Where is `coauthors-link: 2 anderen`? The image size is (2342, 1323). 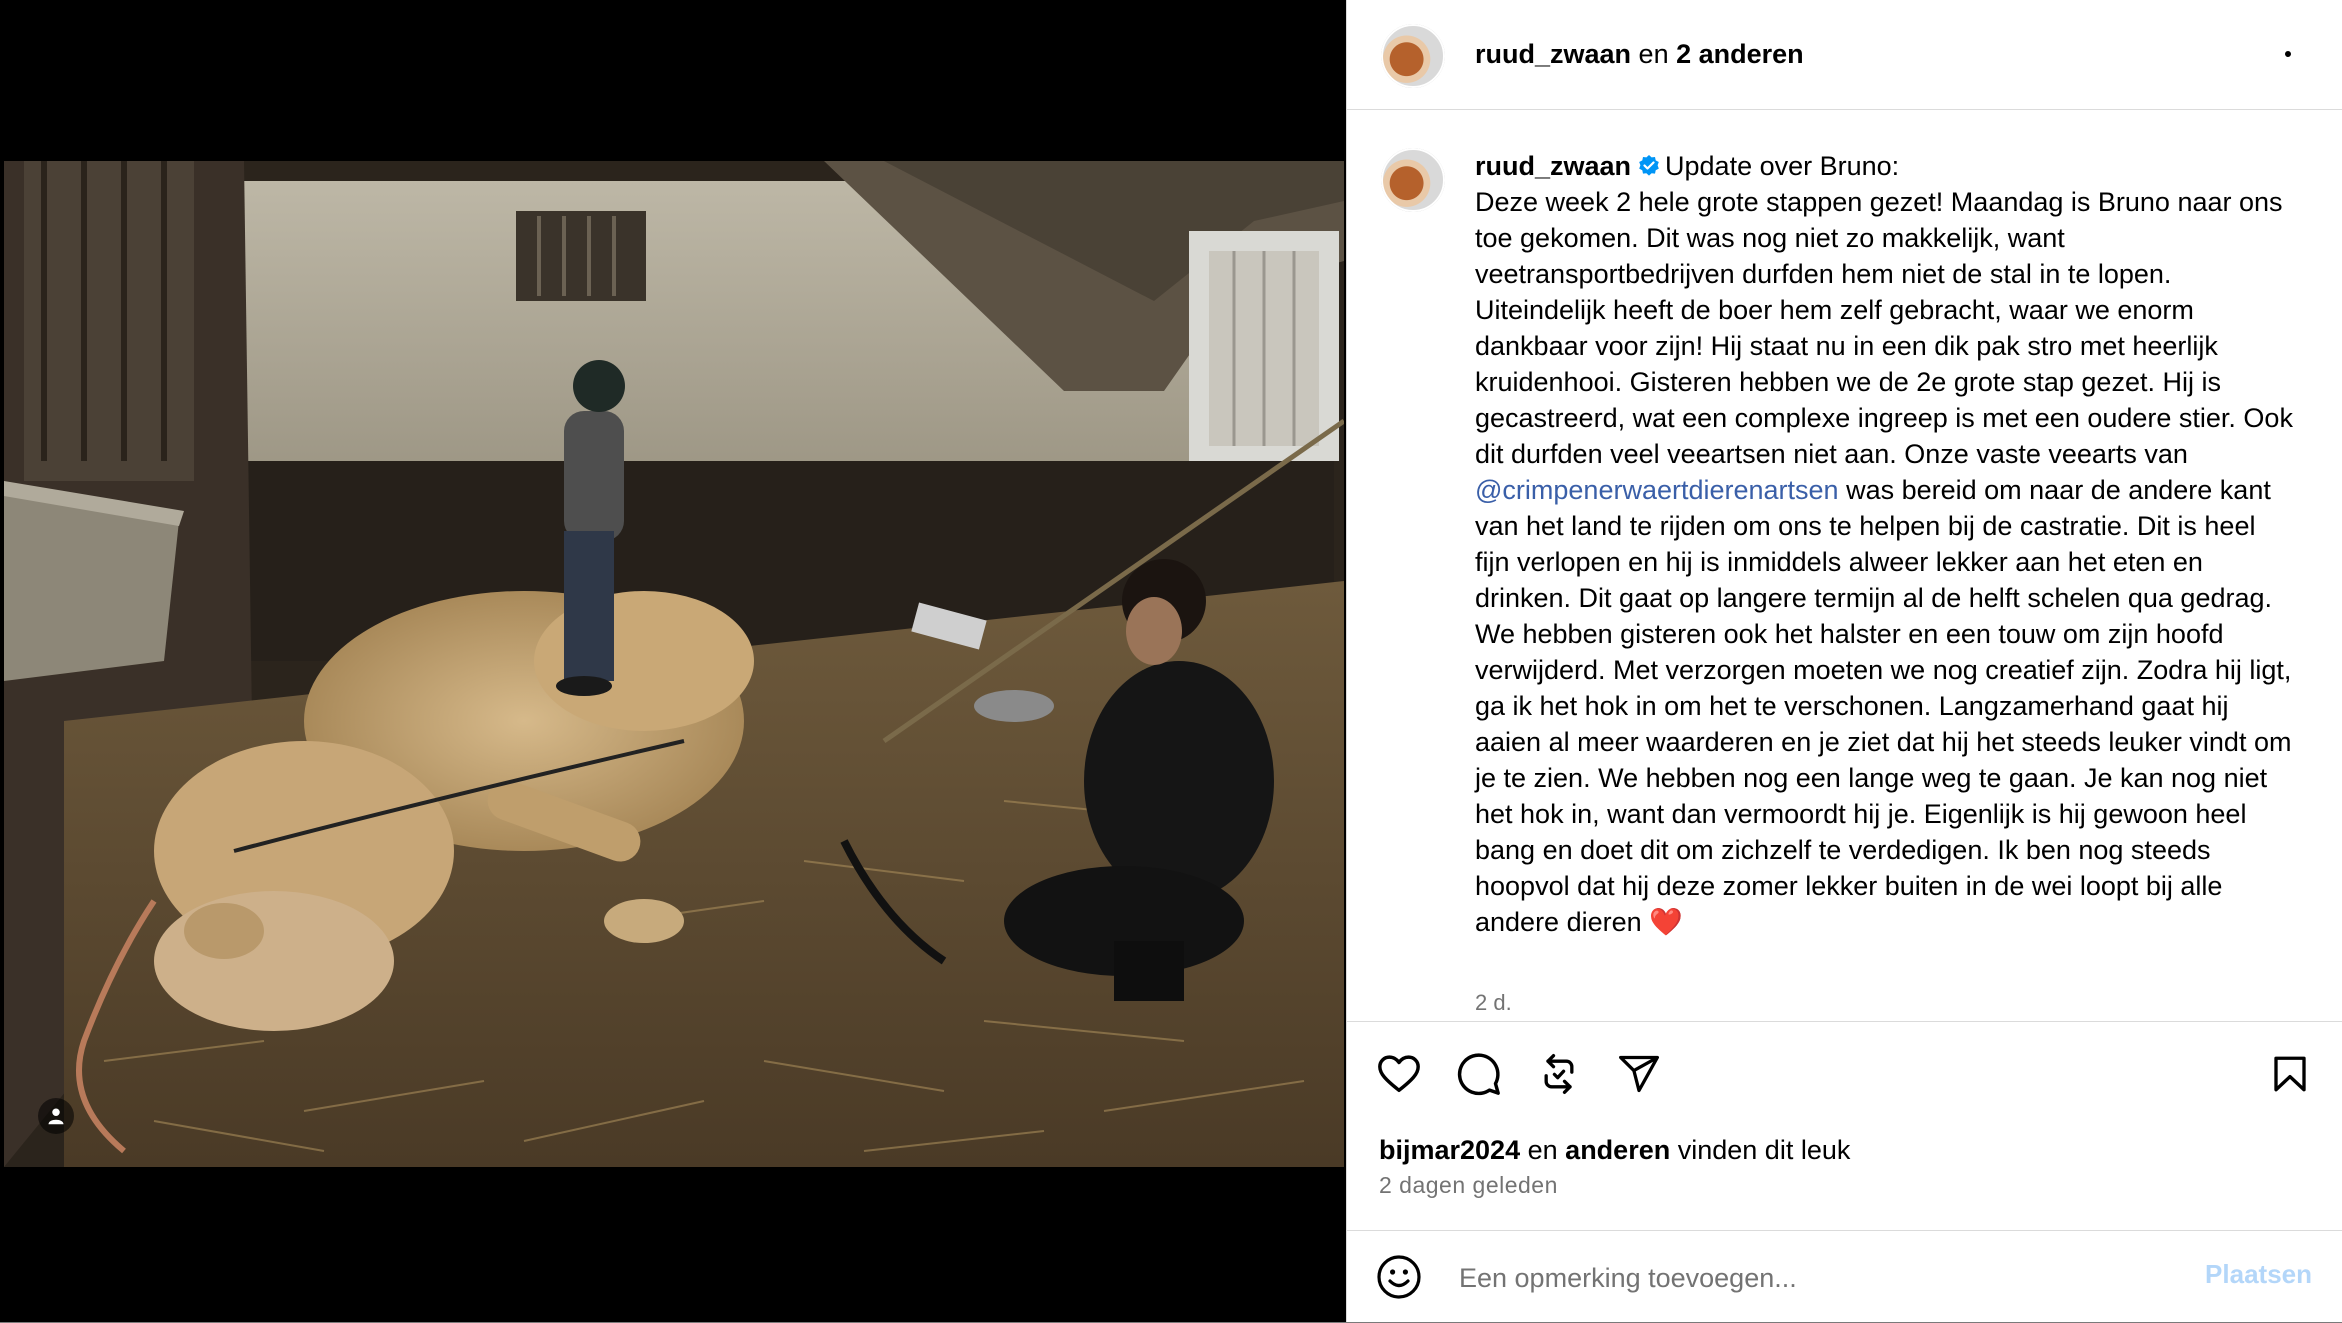
coauthors-link: 2 anderen is located at coordinates (1740, 54).